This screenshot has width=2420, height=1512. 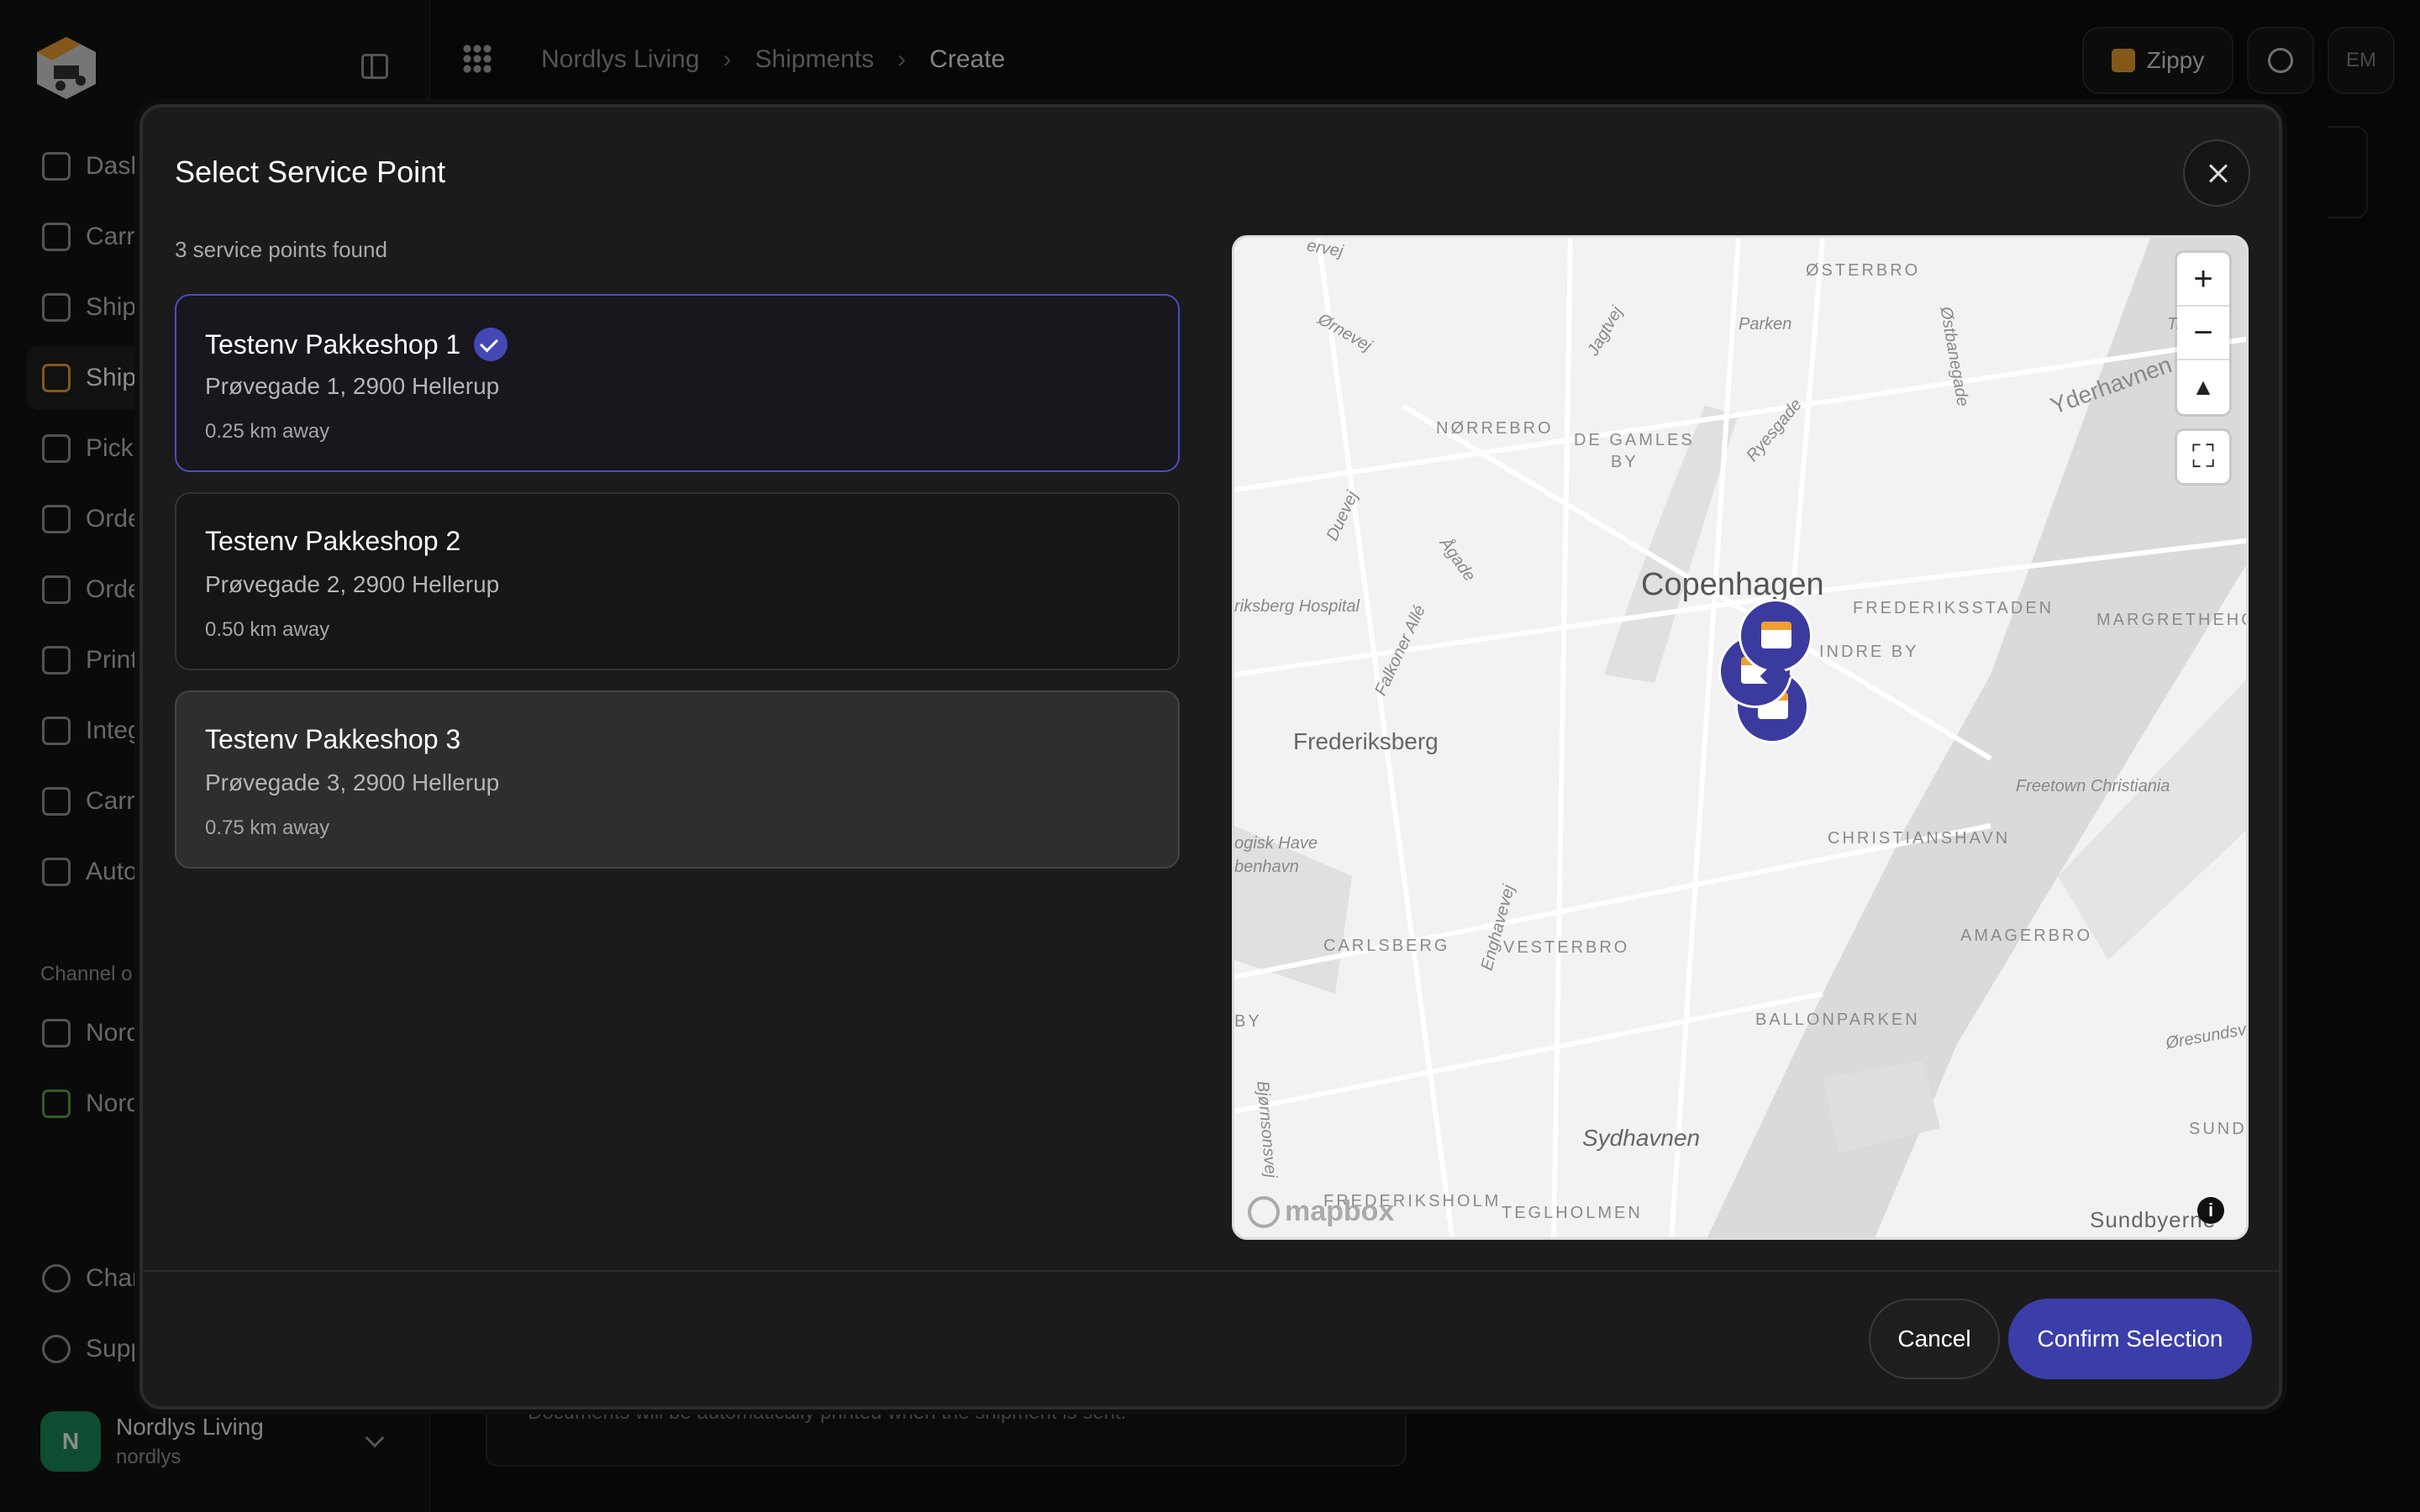 I want to click on package-icon, so click(x=1776, y=635).